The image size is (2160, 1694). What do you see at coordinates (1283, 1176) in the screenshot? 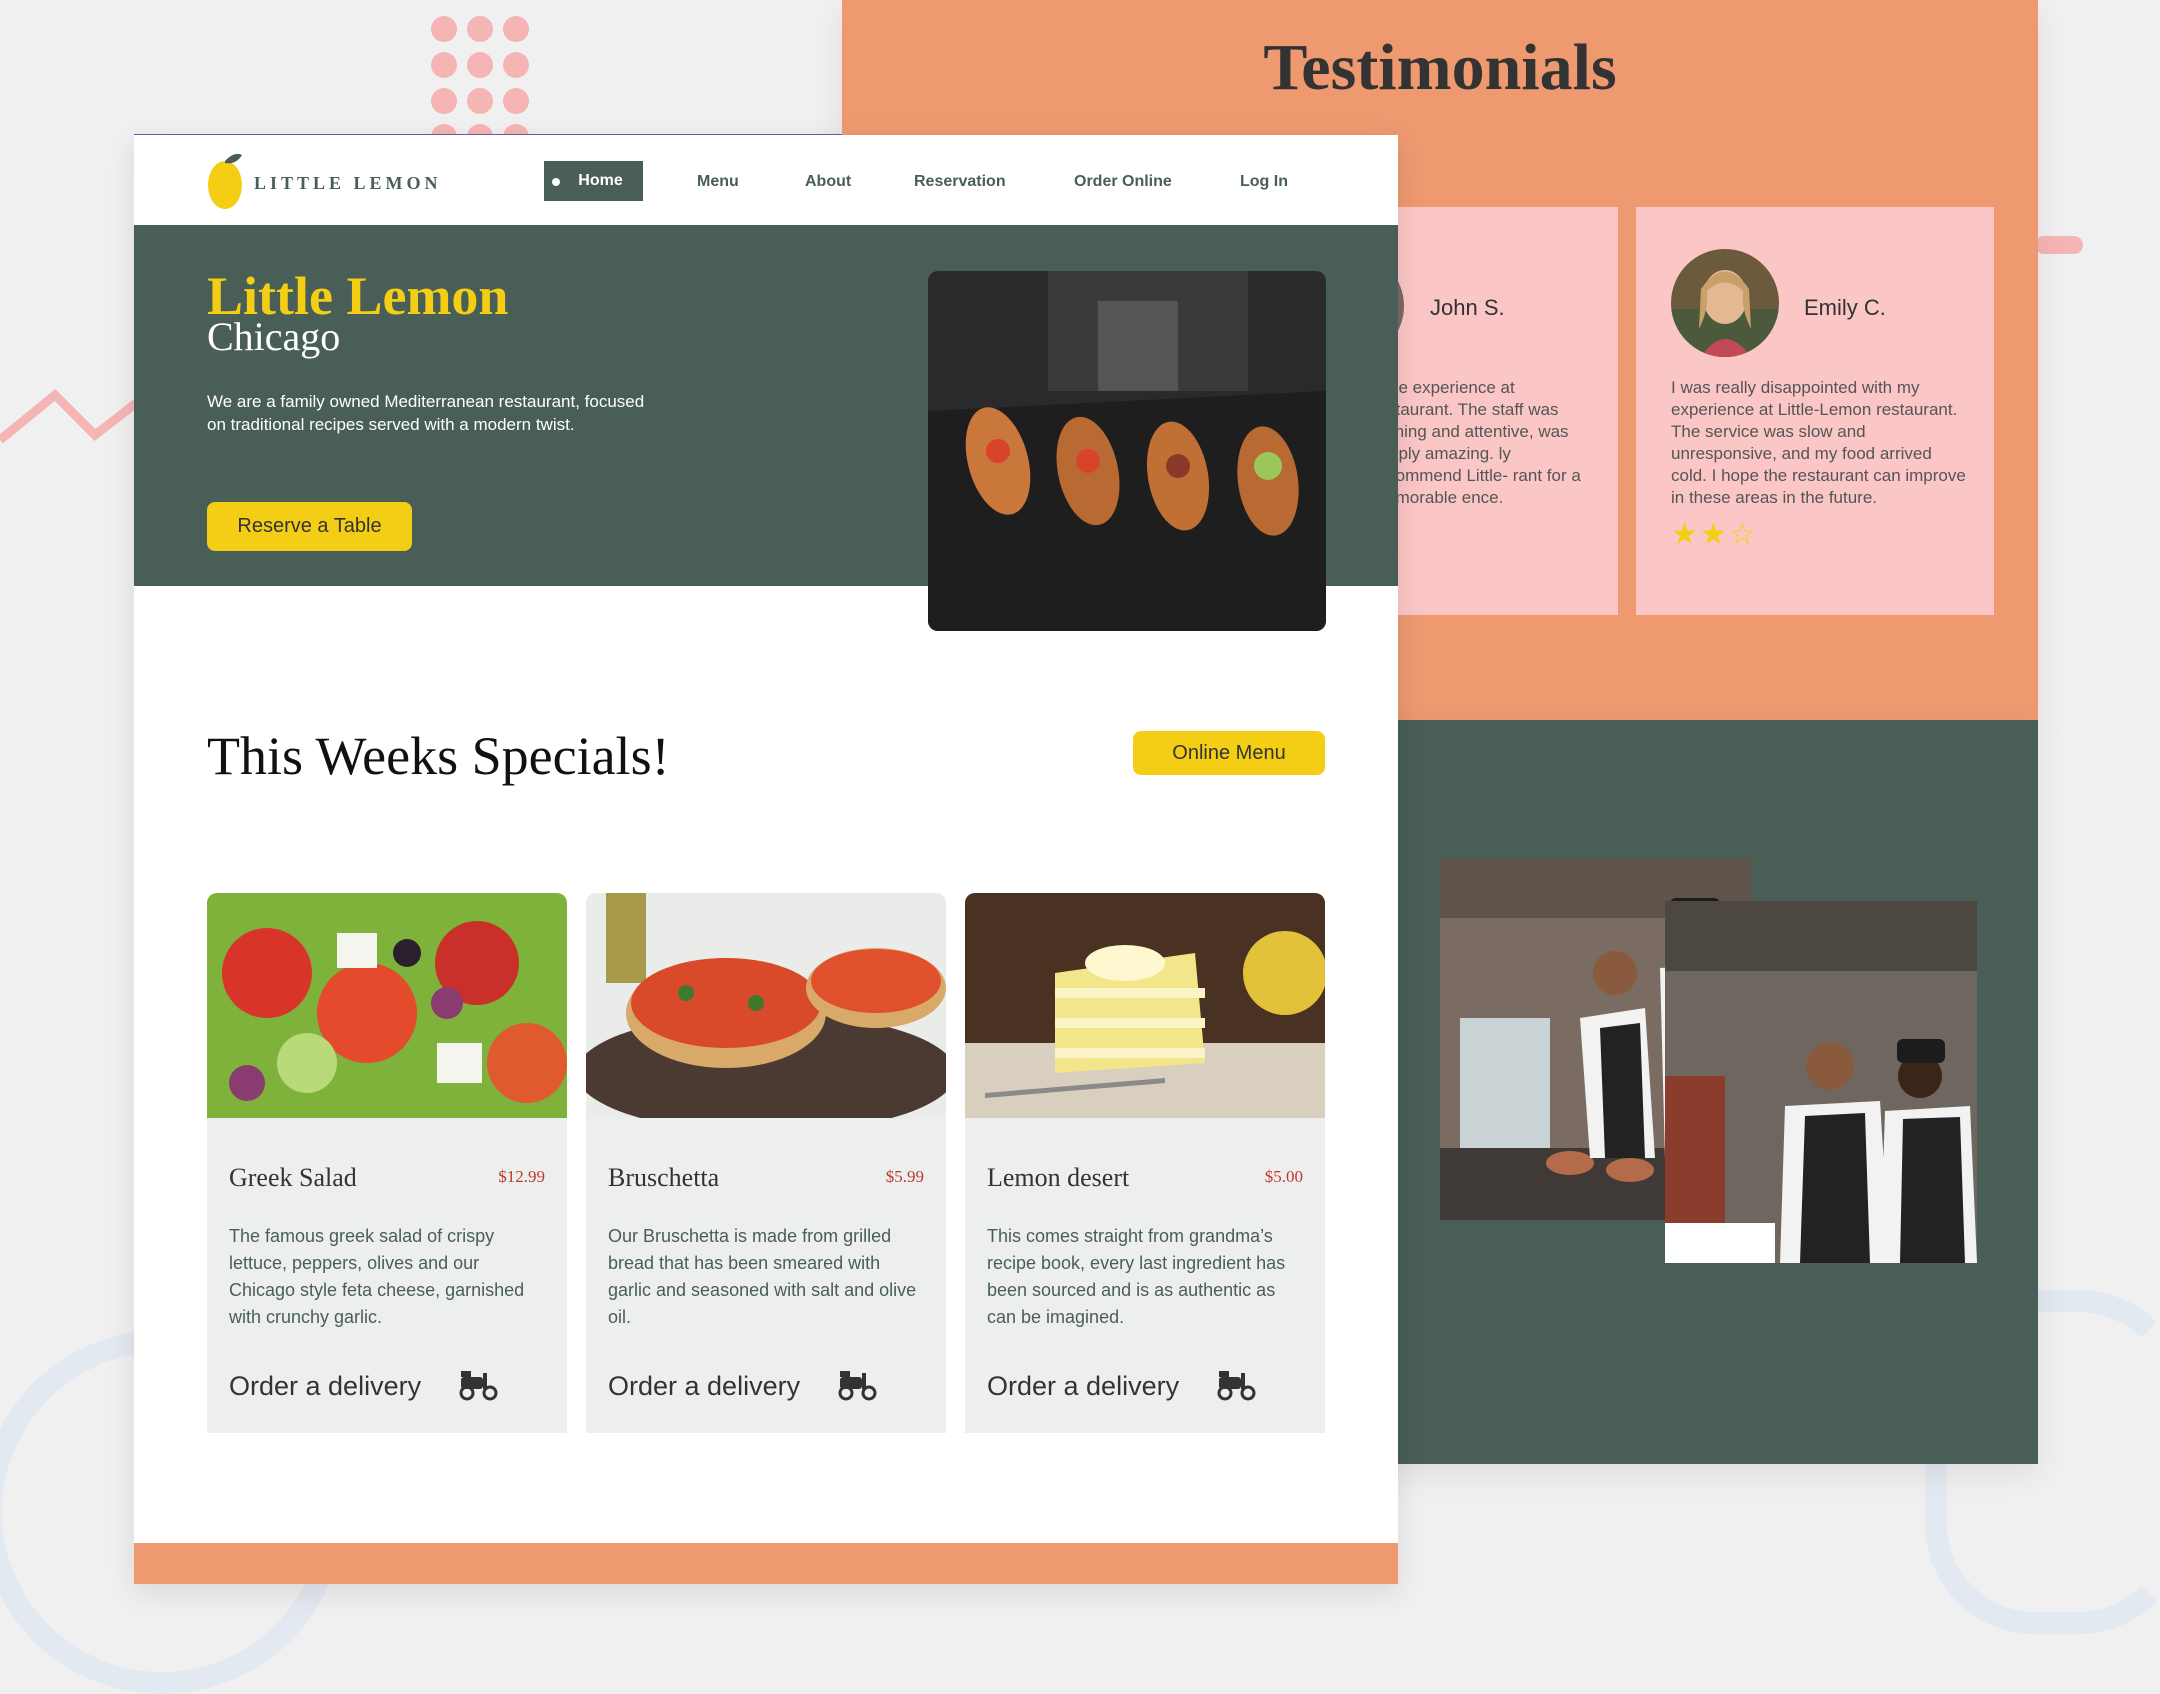
I see `dish-price: $5.00` at bounding box center [1283, 1176].